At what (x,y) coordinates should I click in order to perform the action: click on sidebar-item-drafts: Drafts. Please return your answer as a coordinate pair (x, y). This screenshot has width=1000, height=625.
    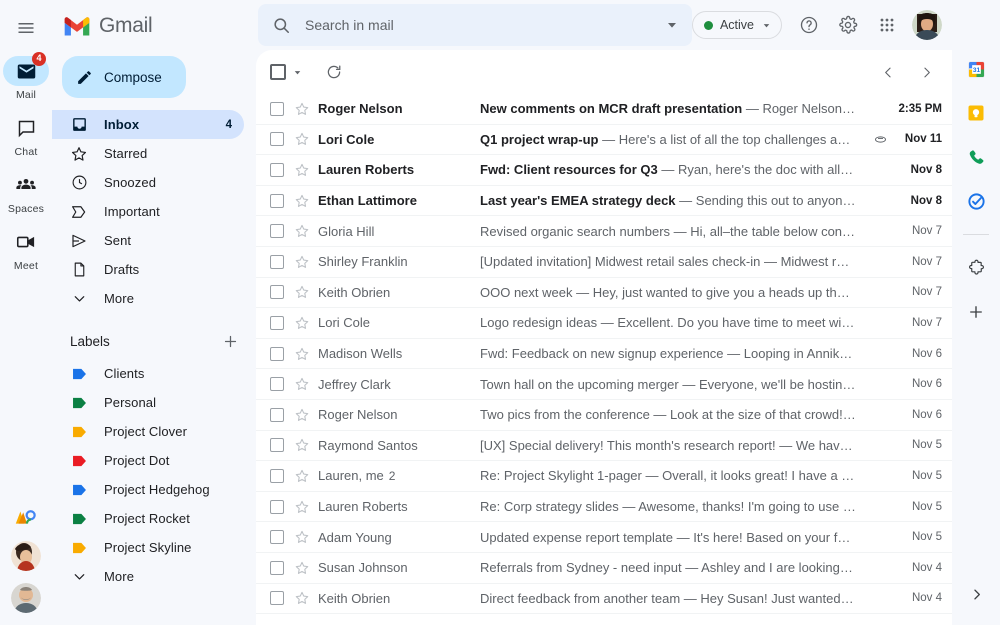
    Looking at the image, I should click on (148, 269).